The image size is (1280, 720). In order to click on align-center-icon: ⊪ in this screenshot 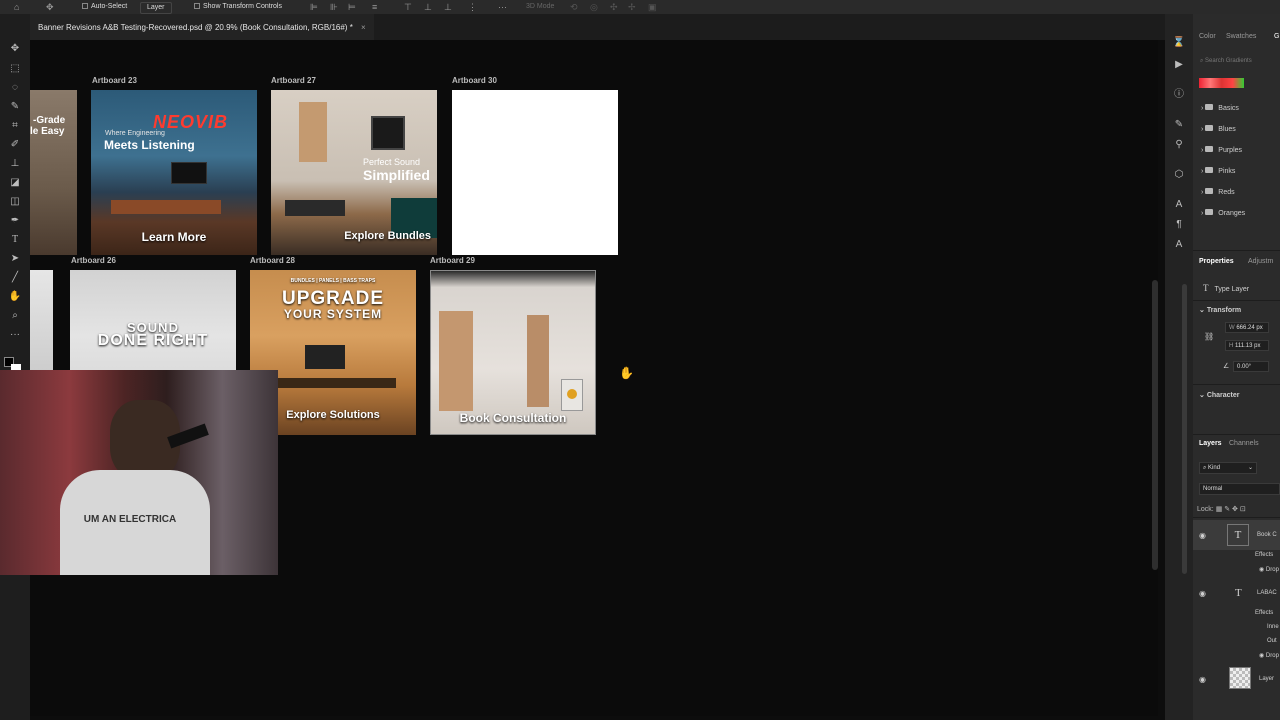, I will do `click(334, 7)`.